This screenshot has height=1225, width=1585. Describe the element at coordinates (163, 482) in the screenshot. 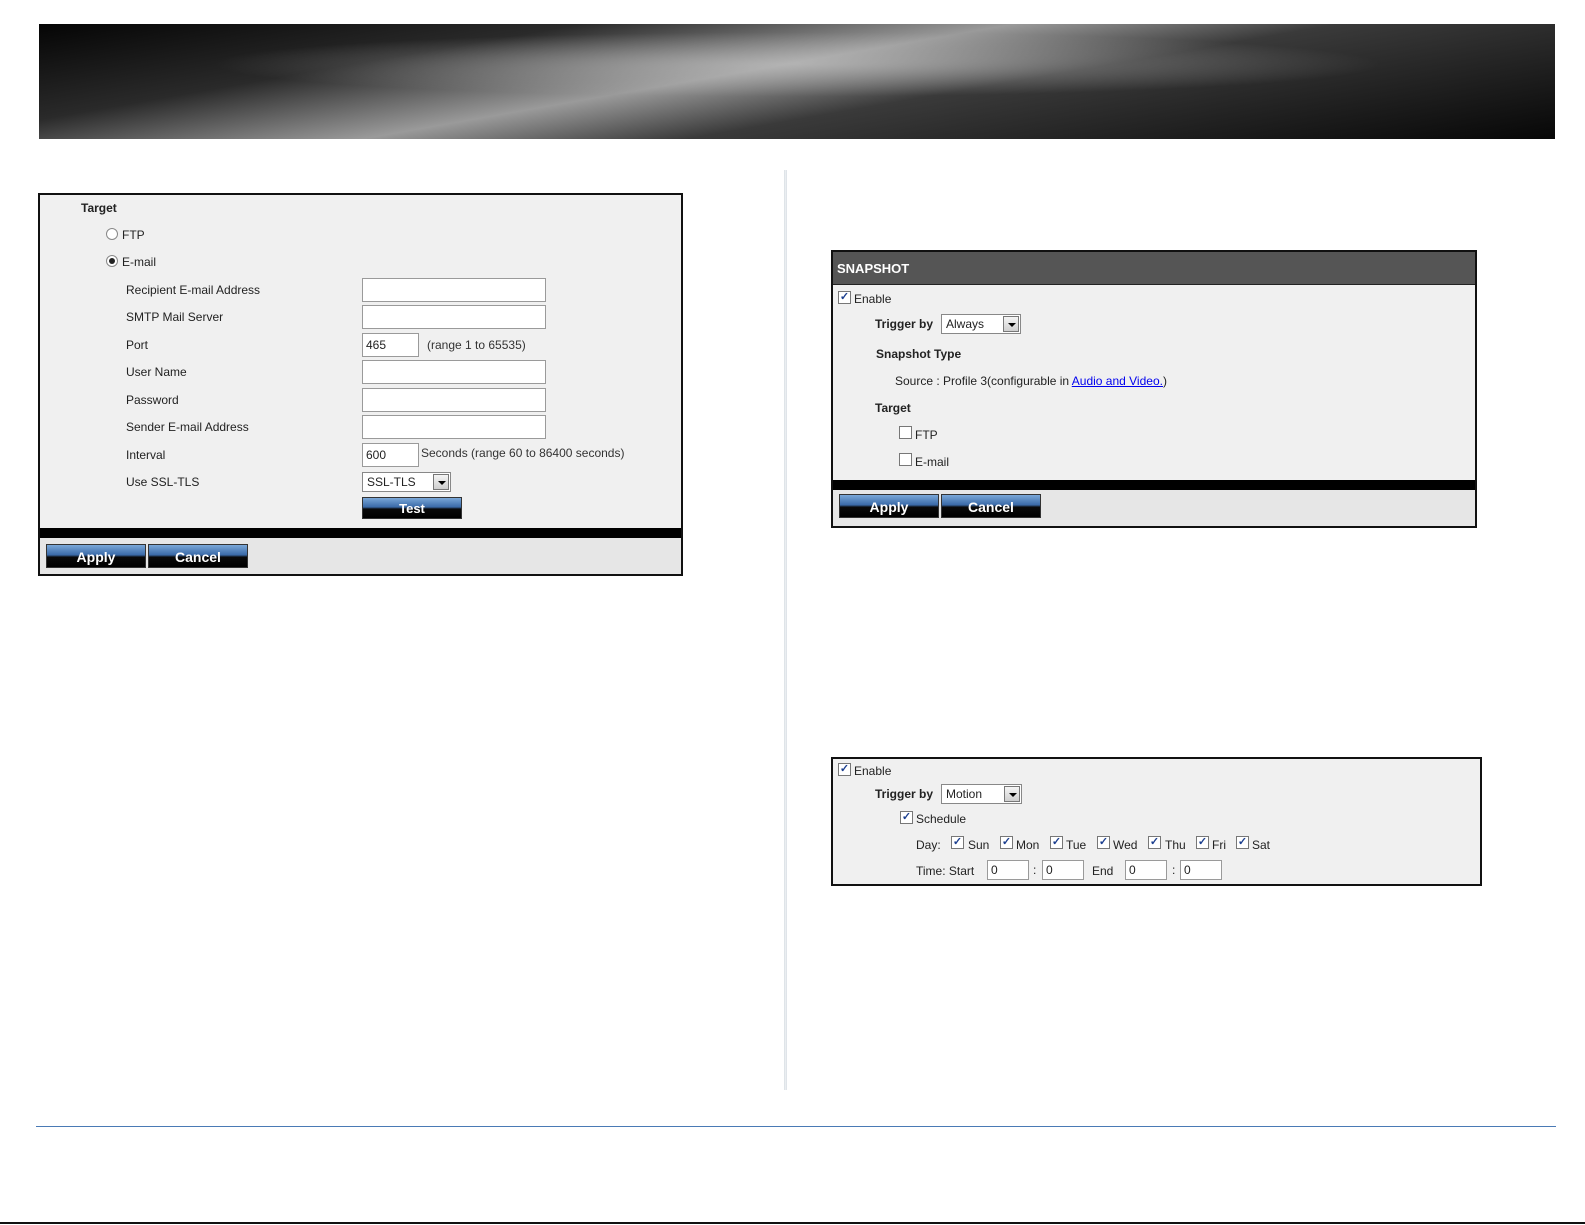

I see `ssl-tls-label: Use SSL-TLS` at that location.